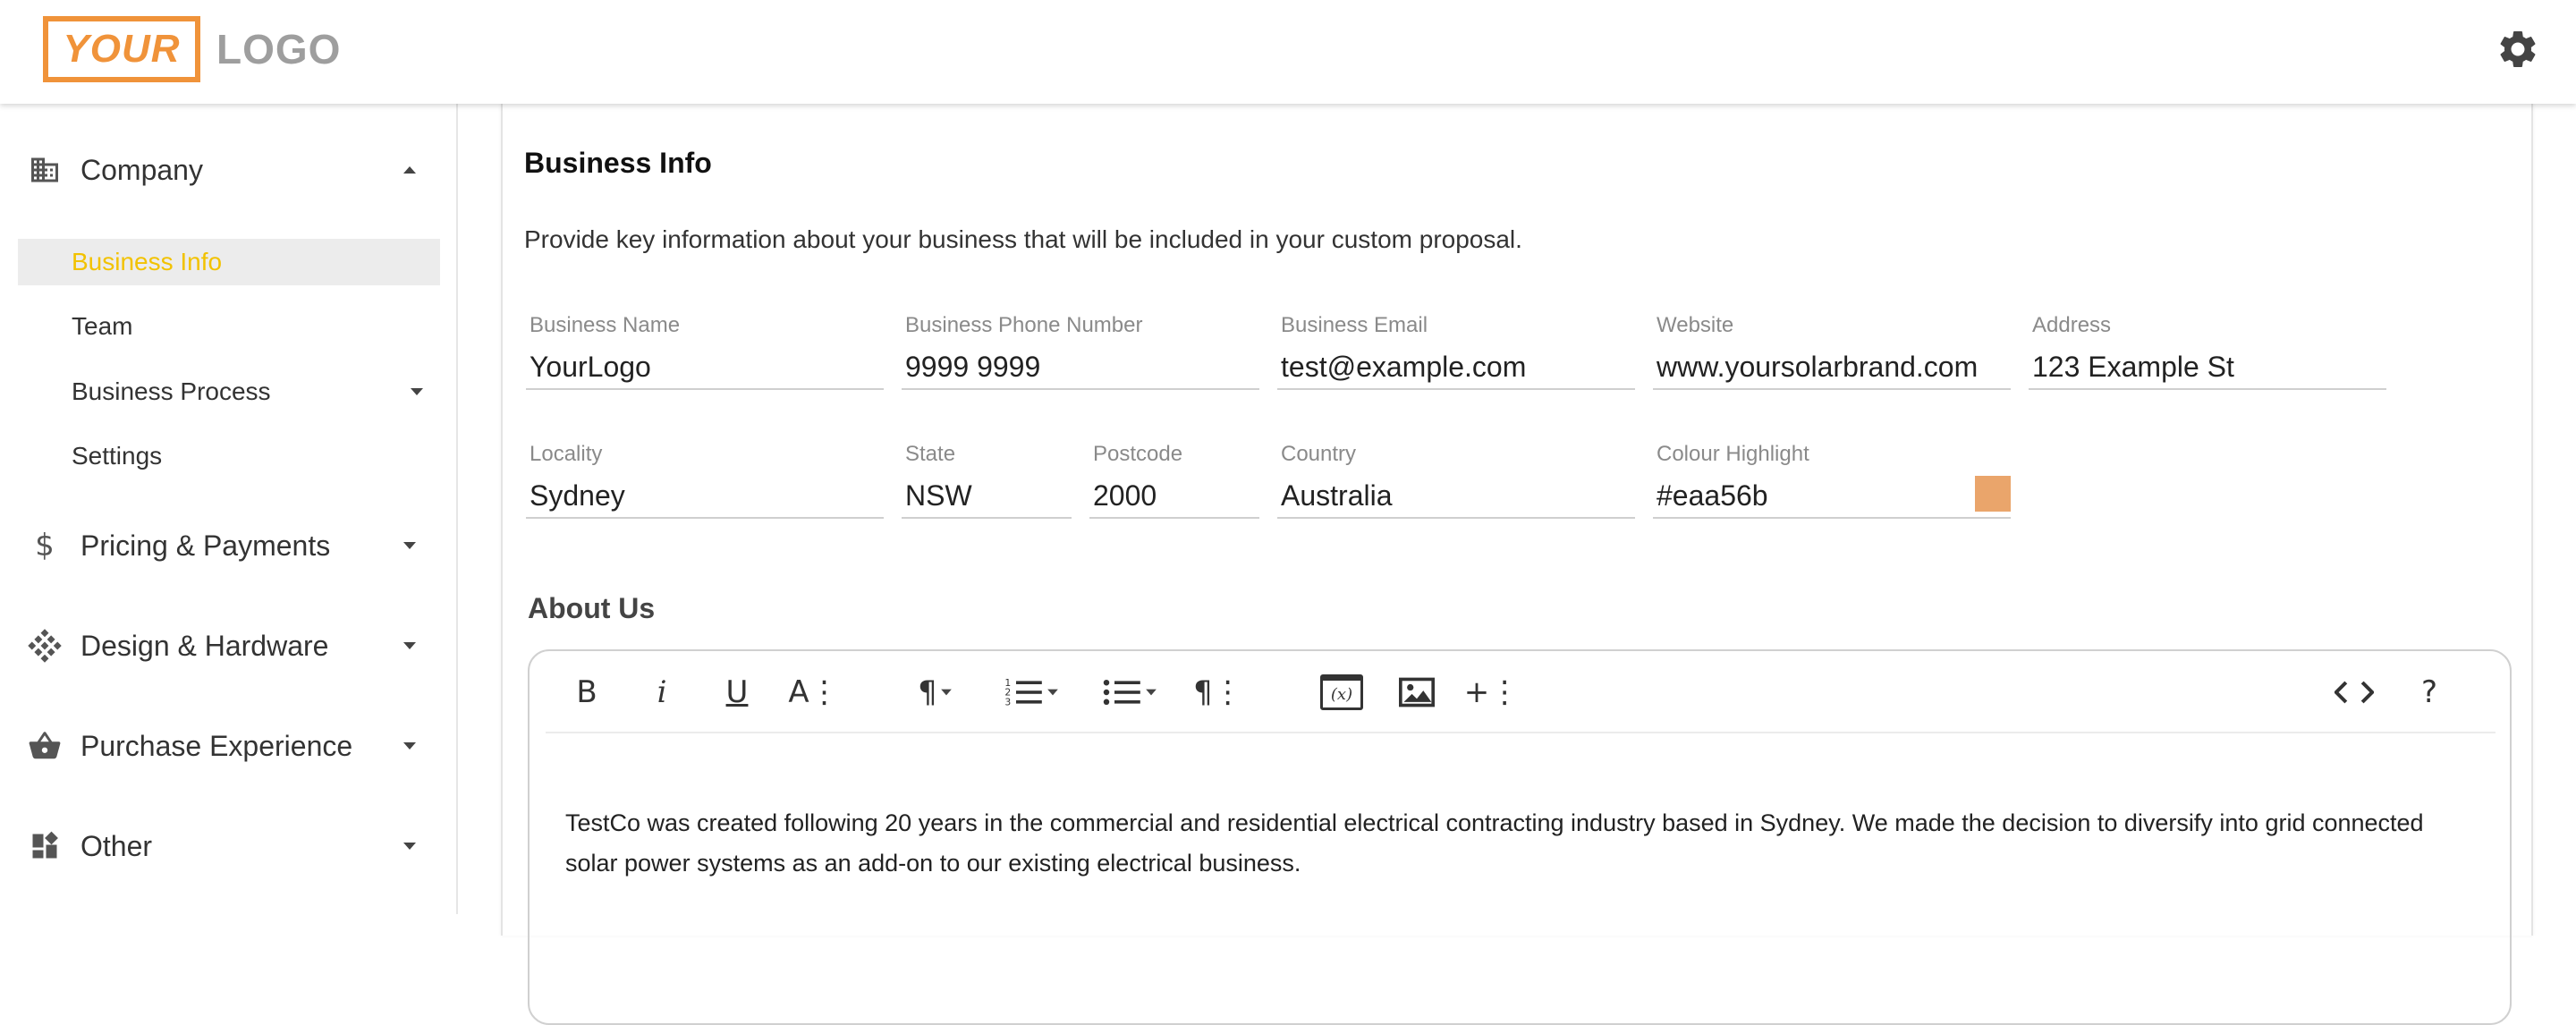 This screenshot has height=1025, width=2576. What do you see at coordinates (1733, 454) in the screenshot?
I see `field-label: Colour Highlight` at bounding box center [1733, 454].